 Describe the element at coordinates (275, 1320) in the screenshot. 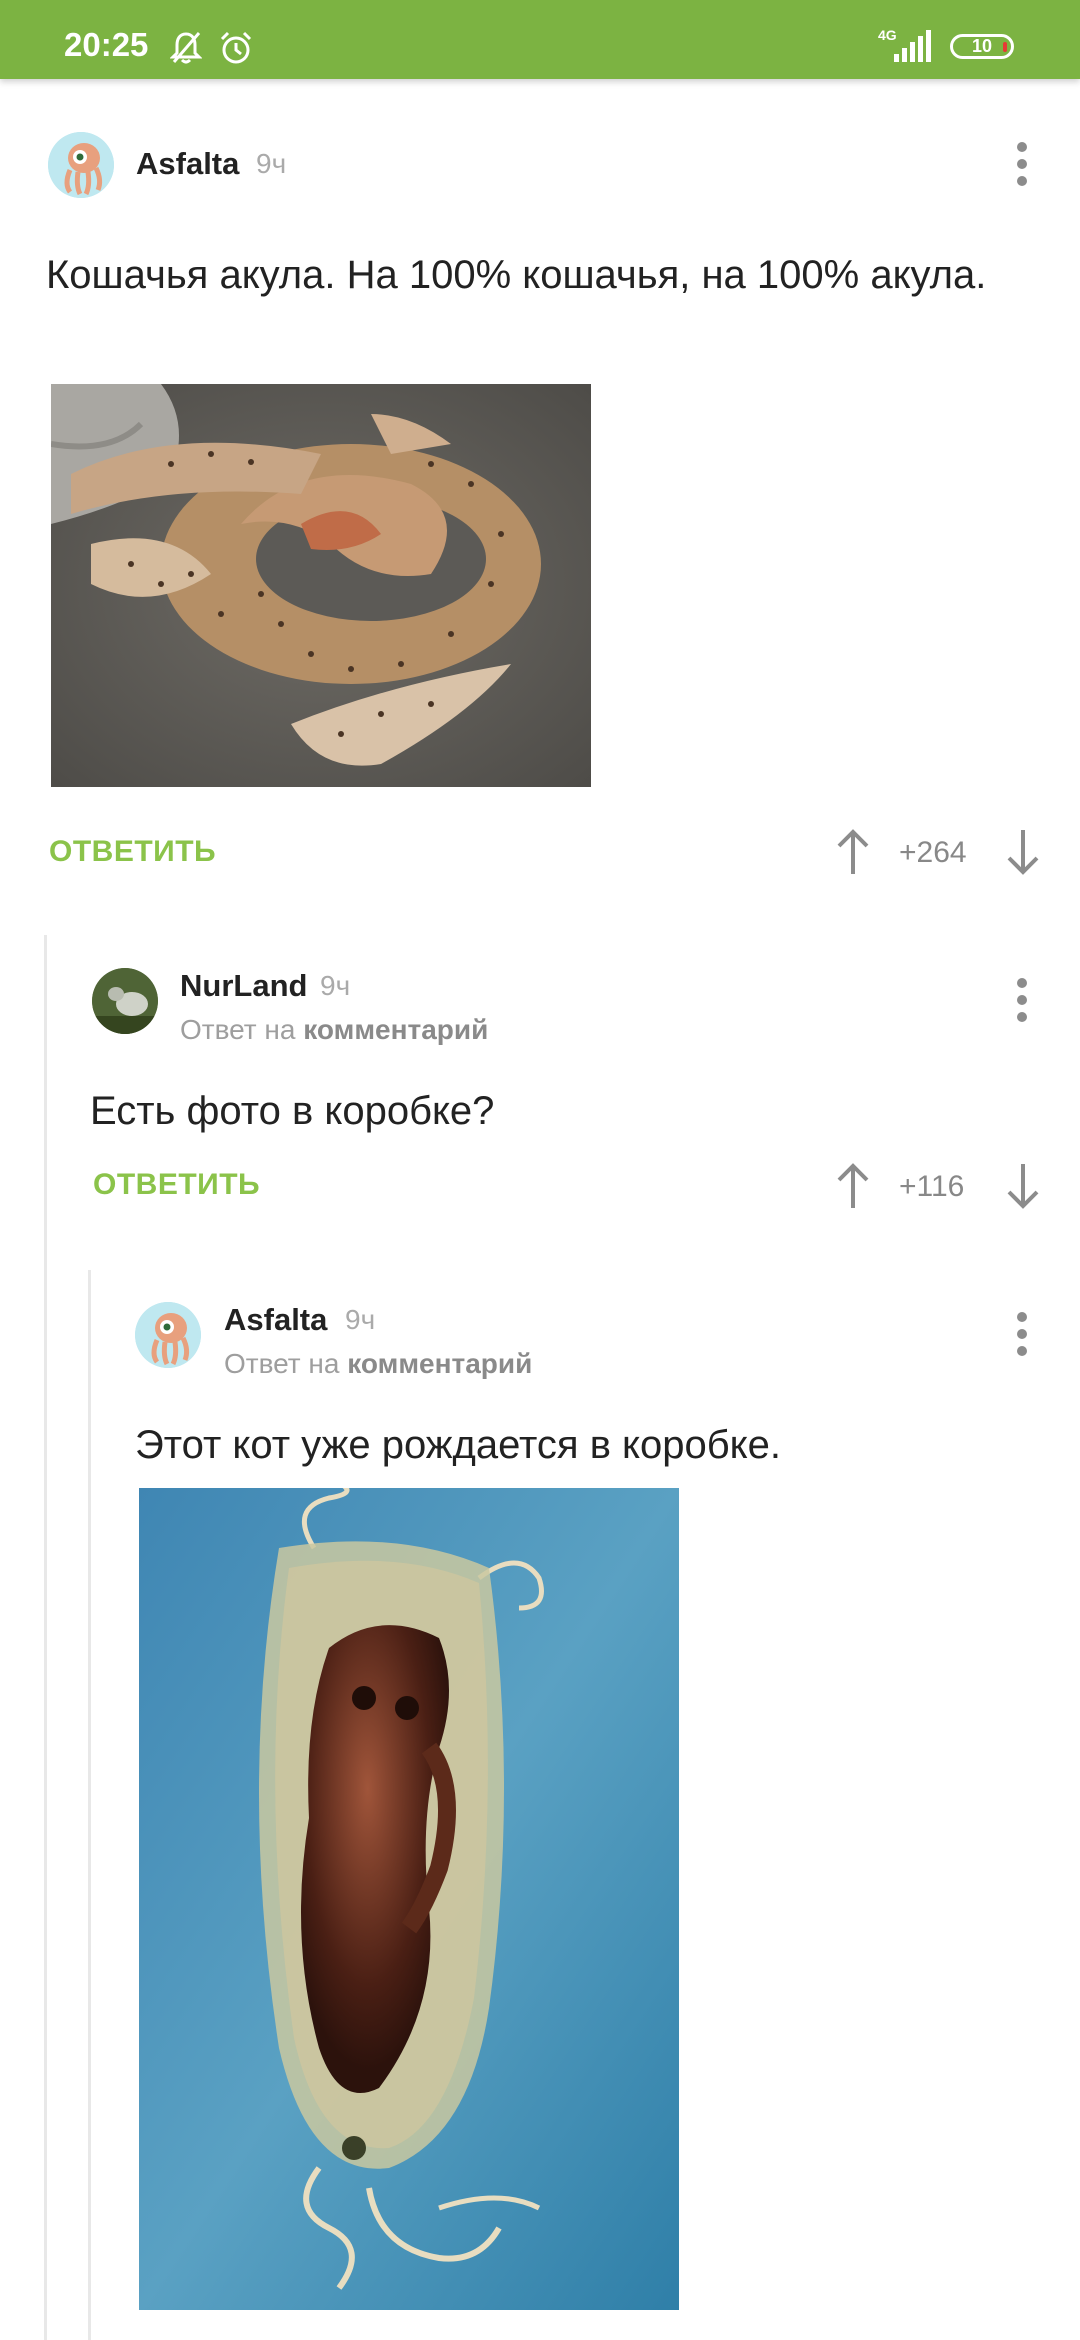

I see `comment-author: Asfalta` at that location.